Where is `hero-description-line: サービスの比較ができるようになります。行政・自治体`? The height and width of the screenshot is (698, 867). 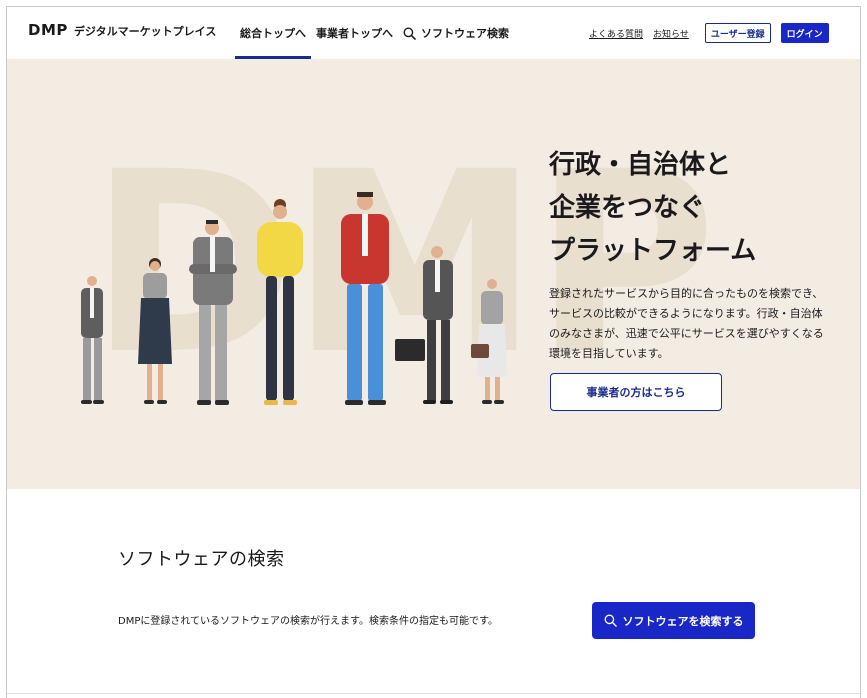 hero-description-line: サービスの比較ができるようになります。行政・自治体 is located at coordinates (686, 313).